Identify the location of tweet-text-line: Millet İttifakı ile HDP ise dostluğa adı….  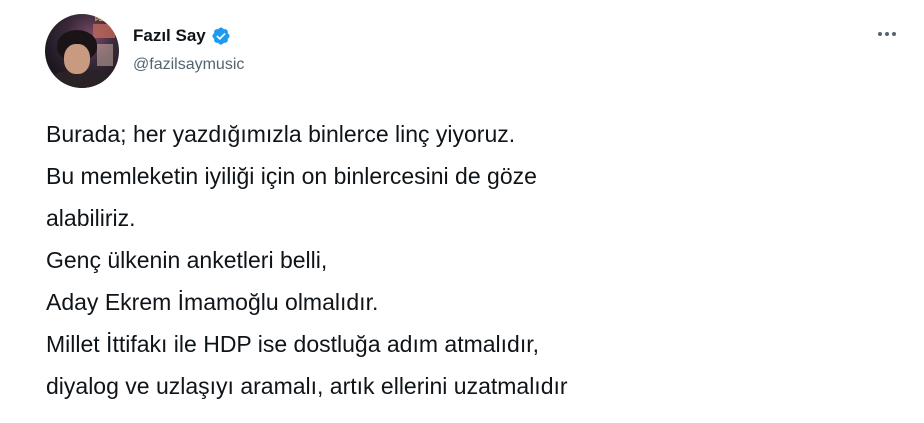
(292, 344).